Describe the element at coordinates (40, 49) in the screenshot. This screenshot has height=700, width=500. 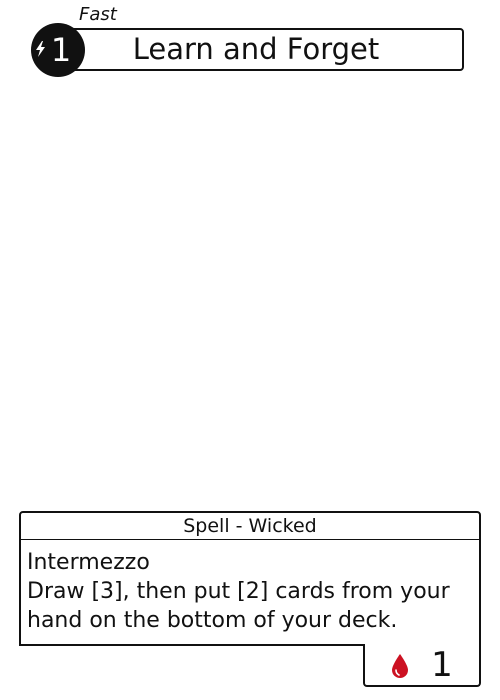
I see `lightning-bolt-icon` at that location.